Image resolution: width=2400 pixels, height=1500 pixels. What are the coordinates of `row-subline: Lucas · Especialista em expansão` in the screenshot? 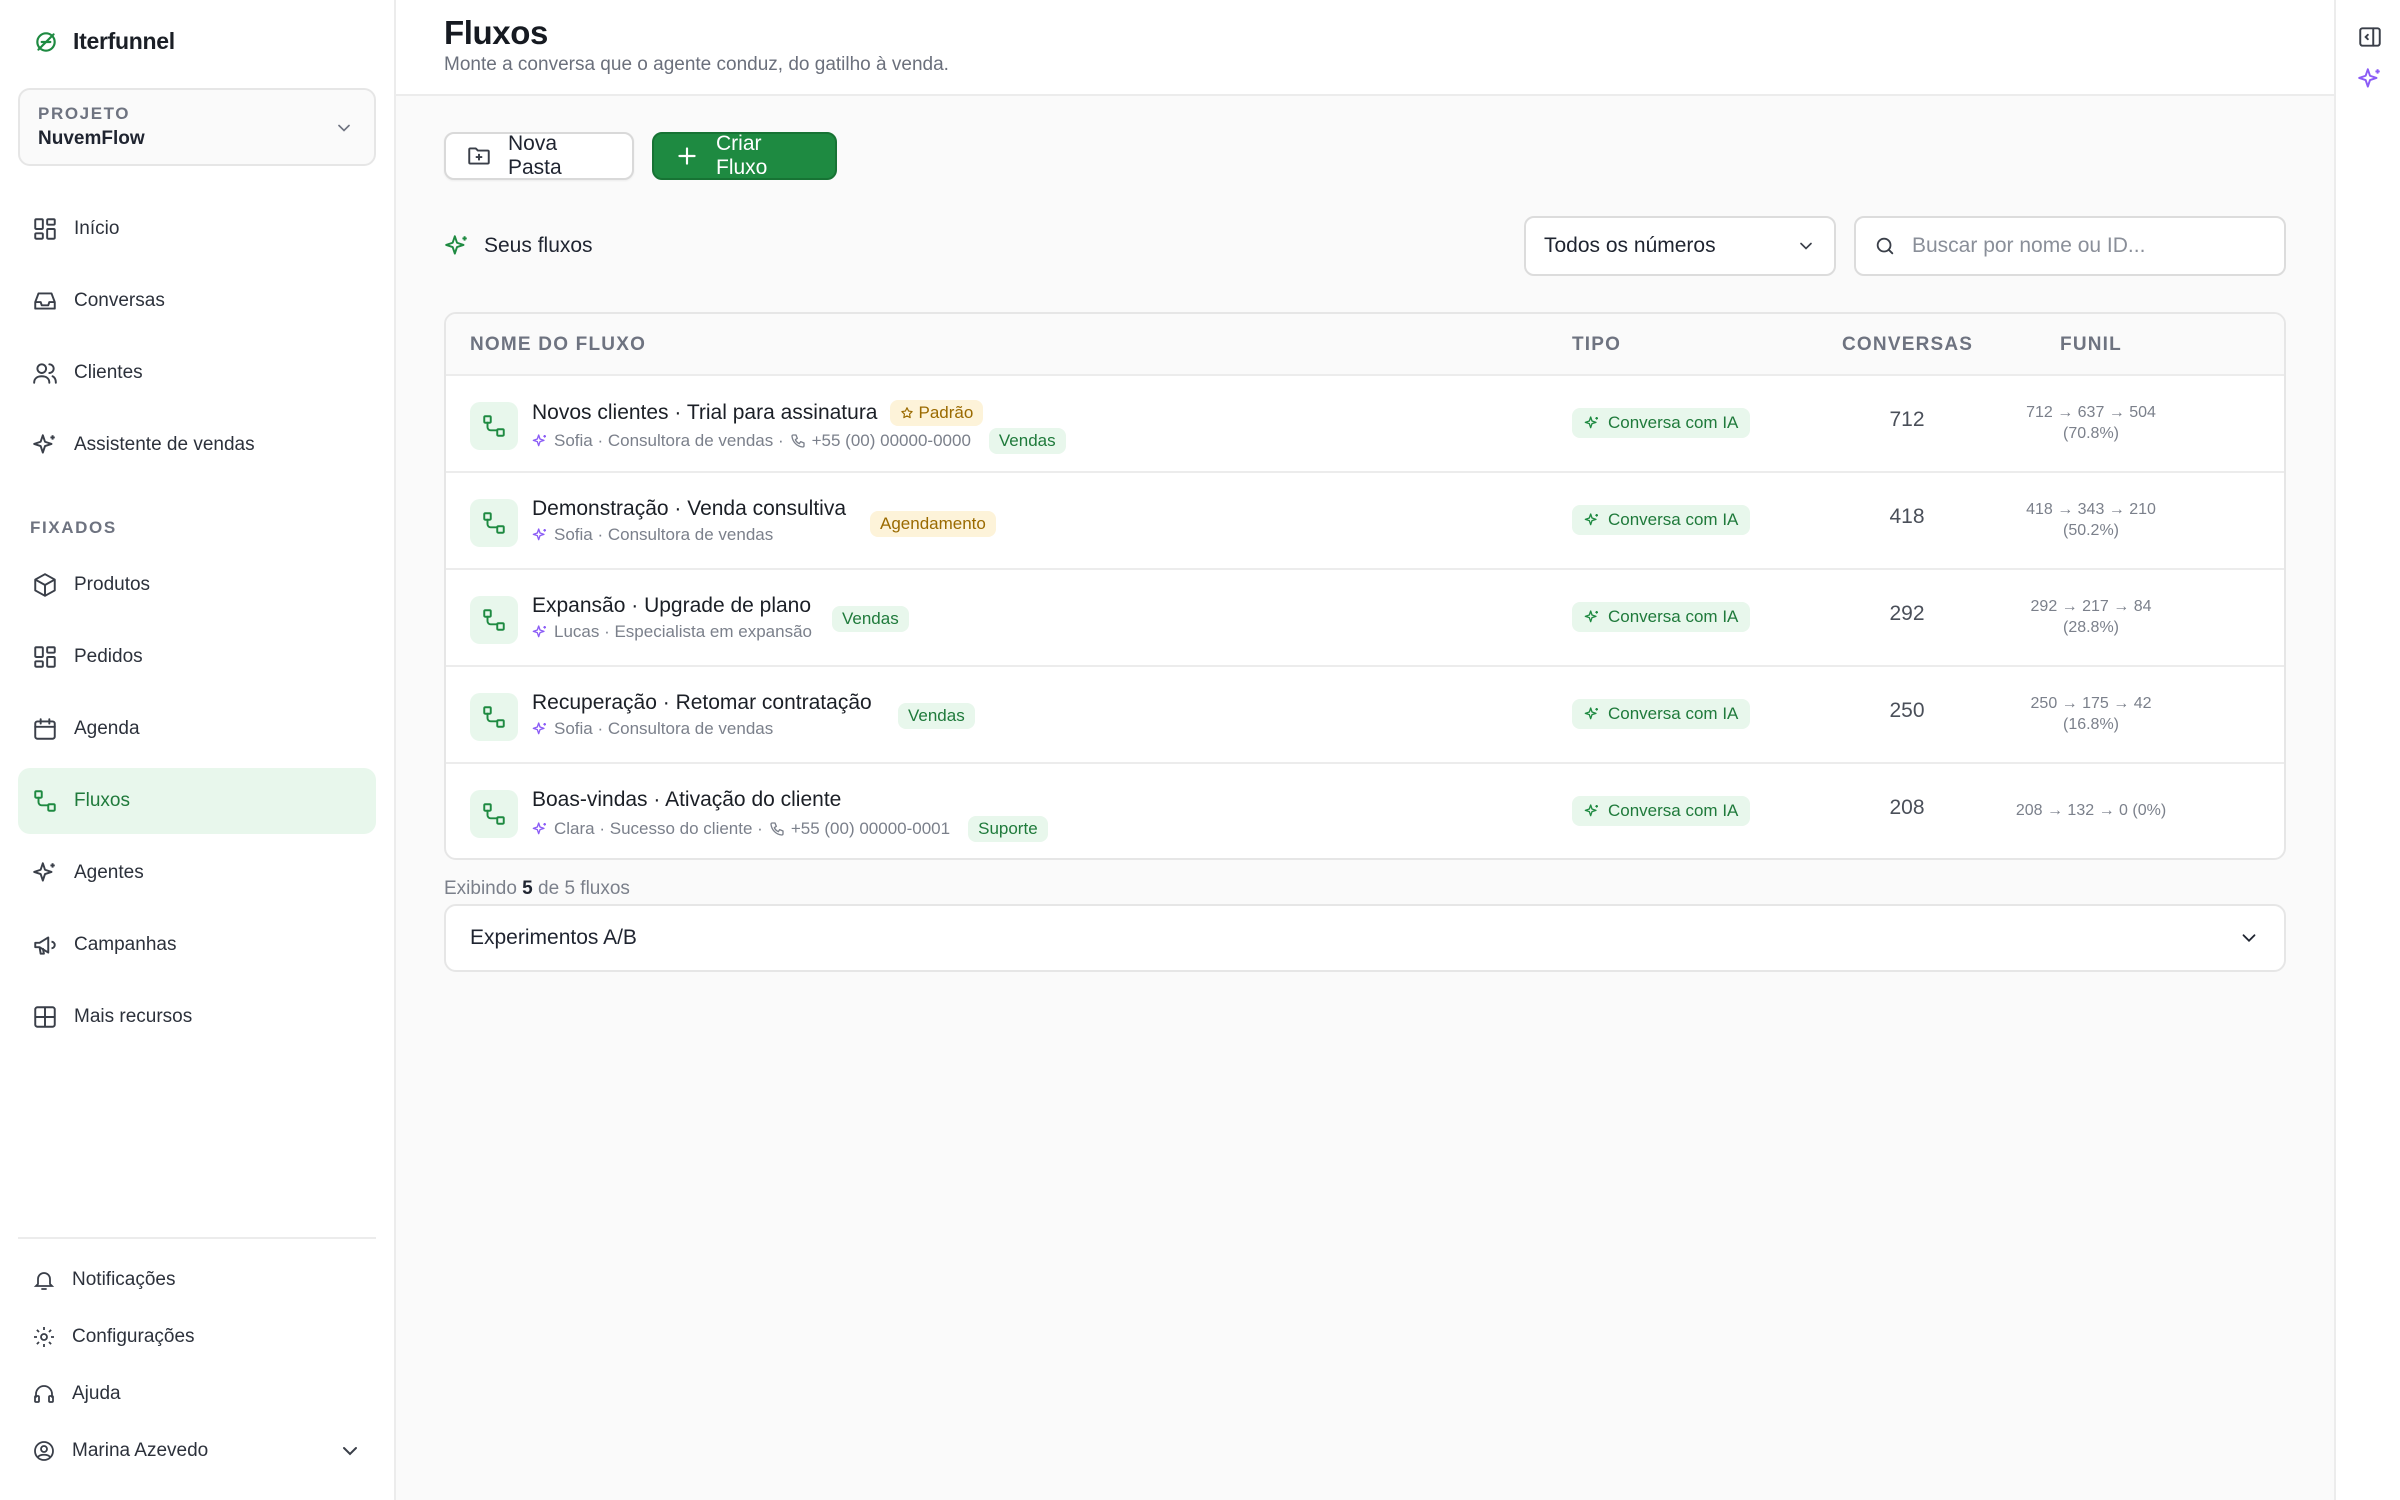 It's located at (672, 632).